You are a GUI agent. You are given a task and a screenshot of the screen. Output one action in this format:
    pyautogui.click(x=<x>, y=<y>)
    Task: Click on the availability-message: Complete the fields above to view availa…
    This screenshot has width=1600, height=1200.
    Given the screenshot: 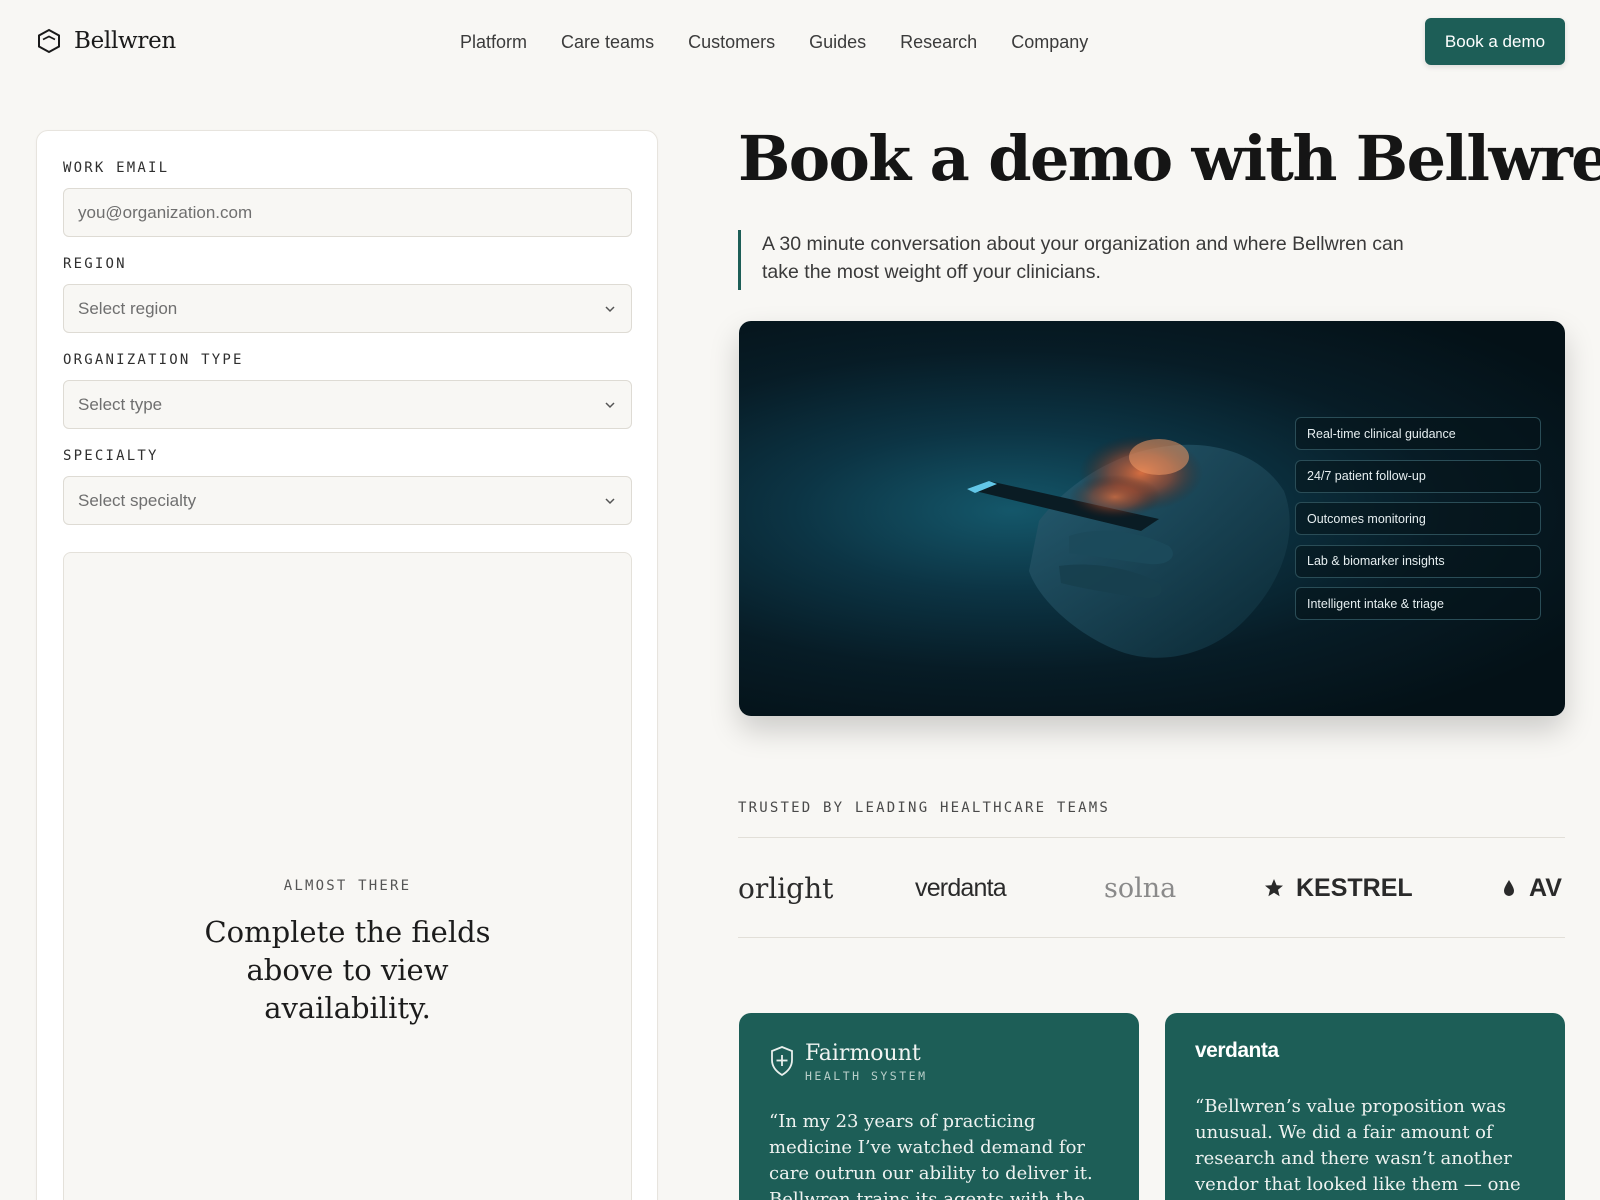 What is the action you would take?
    pyautogui.click(x=347, y=970)
    